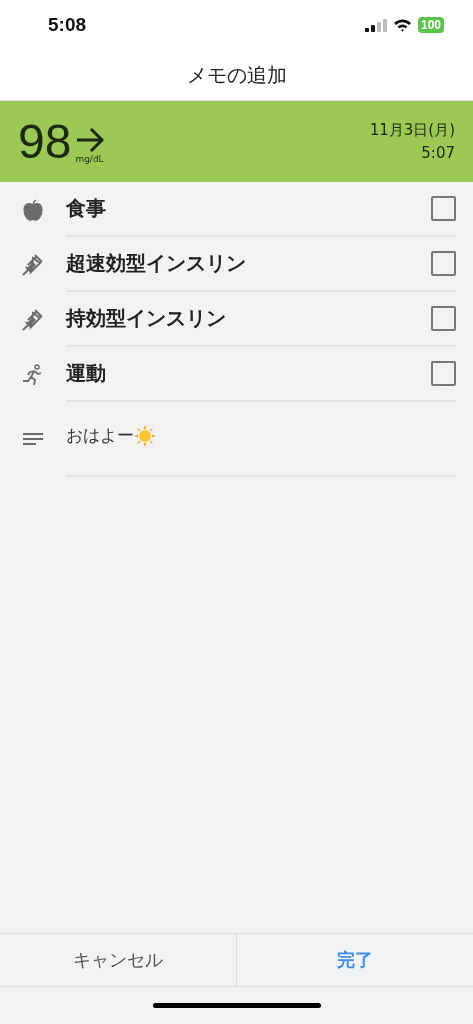 This screenshot has height=1024, width=473. I want to click on category-label: 持効型インスリン, so click(146, 318).